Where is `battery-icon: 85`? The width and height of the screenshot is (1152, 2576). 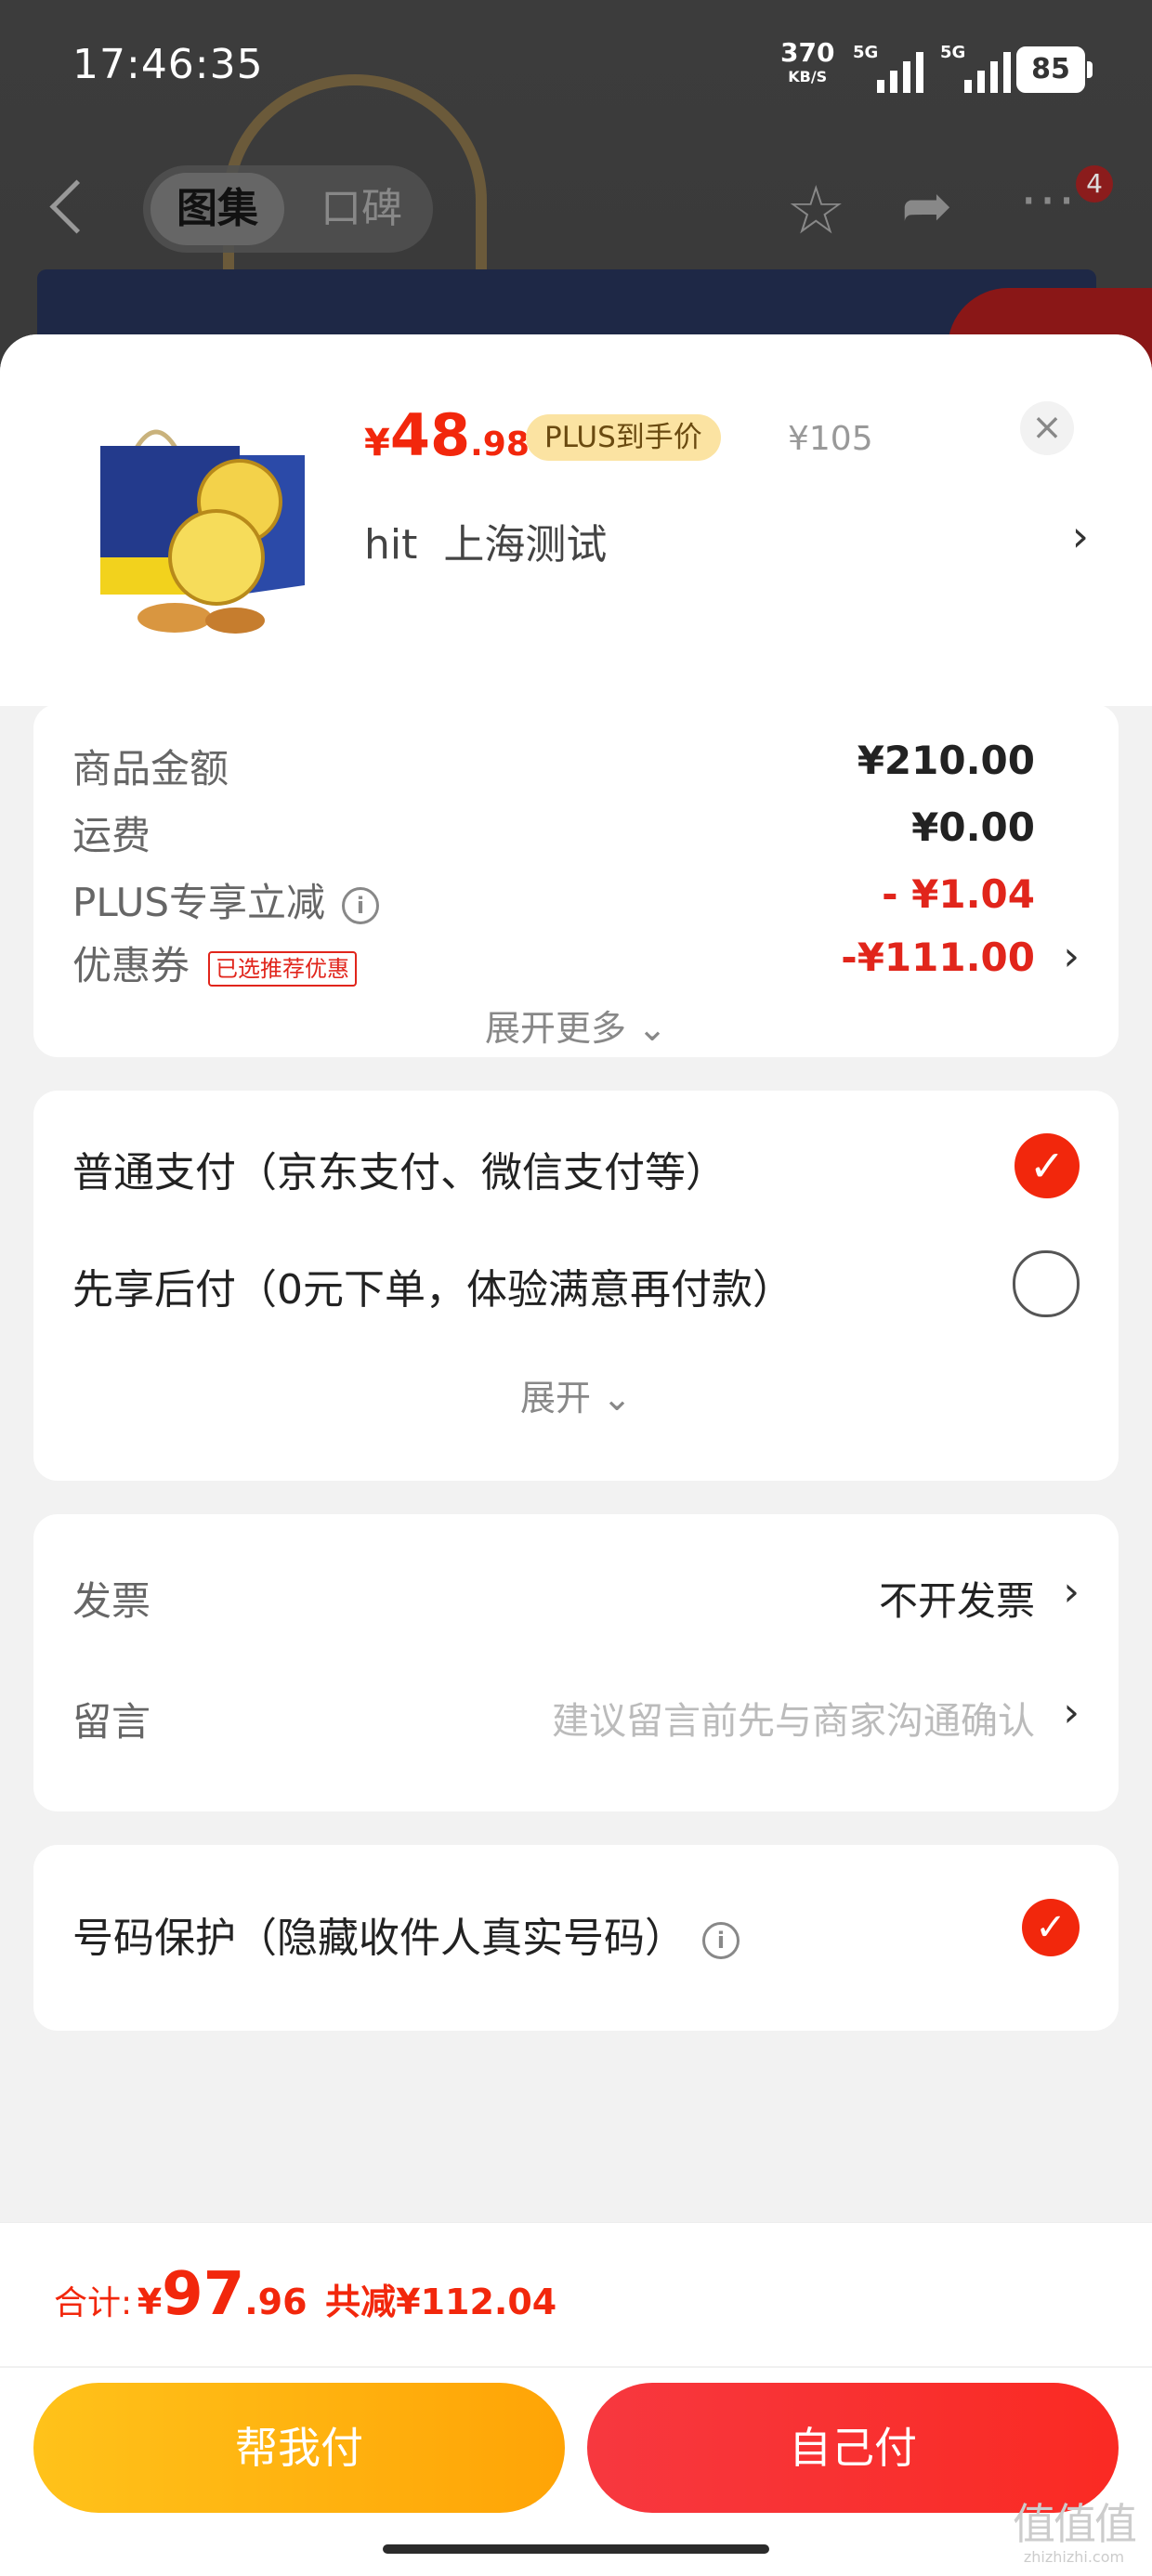 battery-icon: 85 is located at coordinates (1054, 70).